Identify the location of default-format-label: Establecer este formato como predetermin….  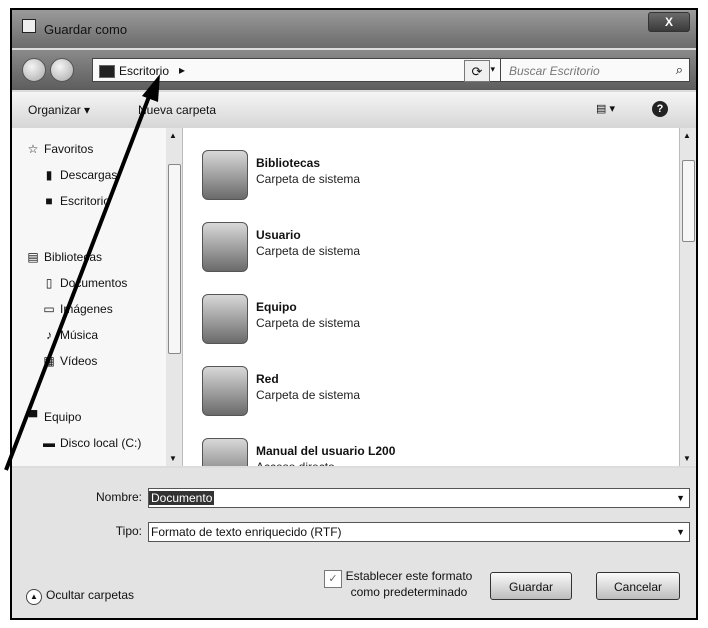
(409, 584).